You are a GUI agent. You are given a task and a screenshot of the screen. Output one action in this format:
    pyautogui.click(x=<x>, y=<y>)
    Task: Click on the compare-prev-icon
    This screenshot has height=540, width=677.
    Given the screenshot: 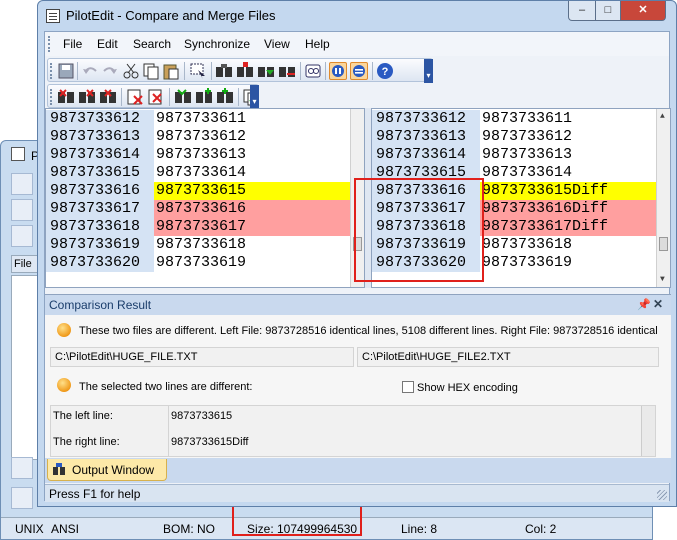 What is the action you would take?
    pyautogui.click(x=245, y=71)
    